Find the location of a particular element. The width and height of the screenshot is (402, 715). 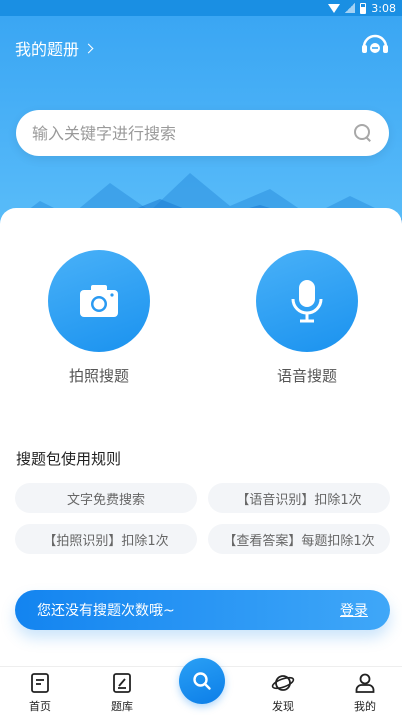

login-link: 登录 is located at coordinates (354, 610).